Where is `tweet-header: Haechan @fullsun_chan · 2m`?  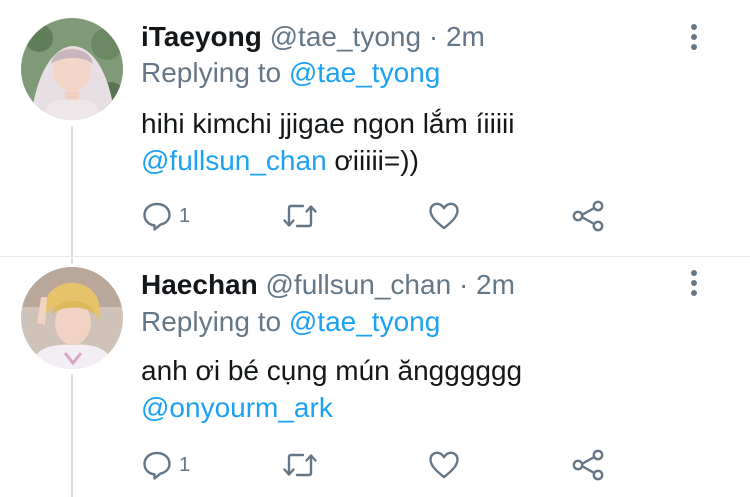
tweet-header: Haechan @fullsun_chan · 2m is located at coordinates (328, 285).